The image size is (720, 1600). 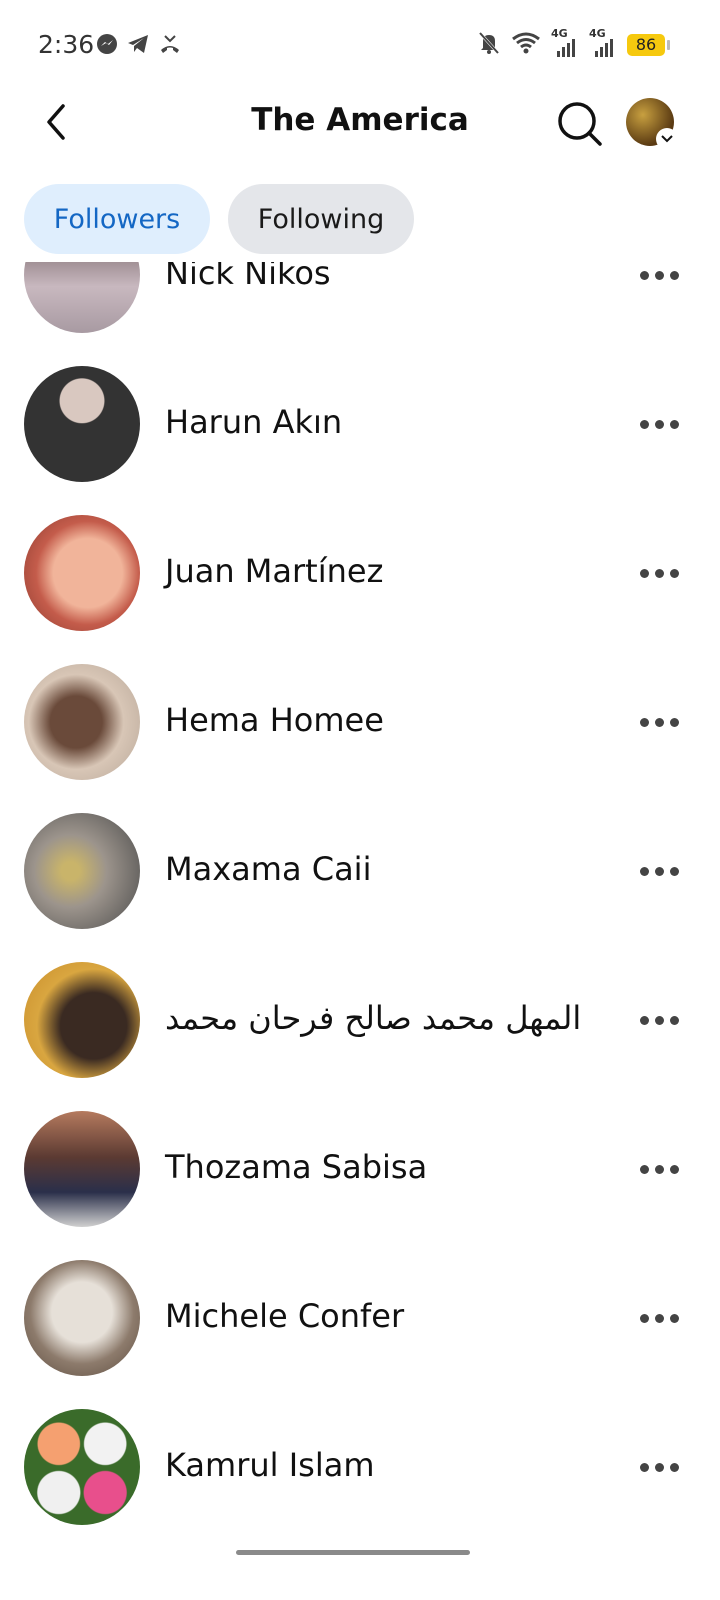 What do you see at coordinates (284, 1316) in the screenshot?
I see `follower-name: Michele Confer` at bounding box center [284, 1316].